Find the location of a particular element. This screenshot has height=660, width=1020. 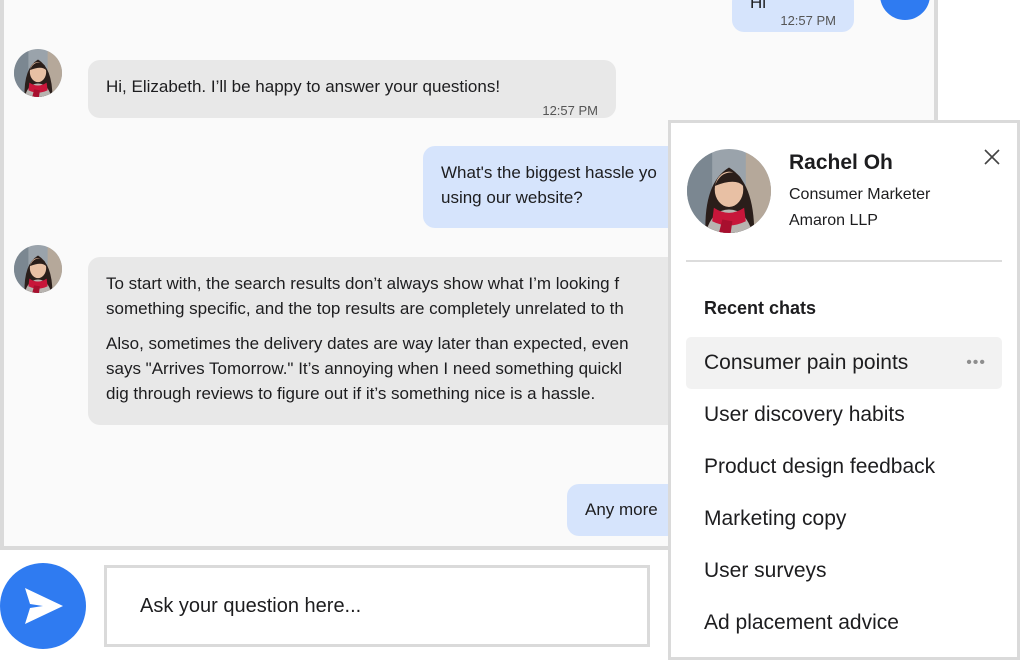

recent-chat-item: Product design feedback is located at coordinates (844, 467).